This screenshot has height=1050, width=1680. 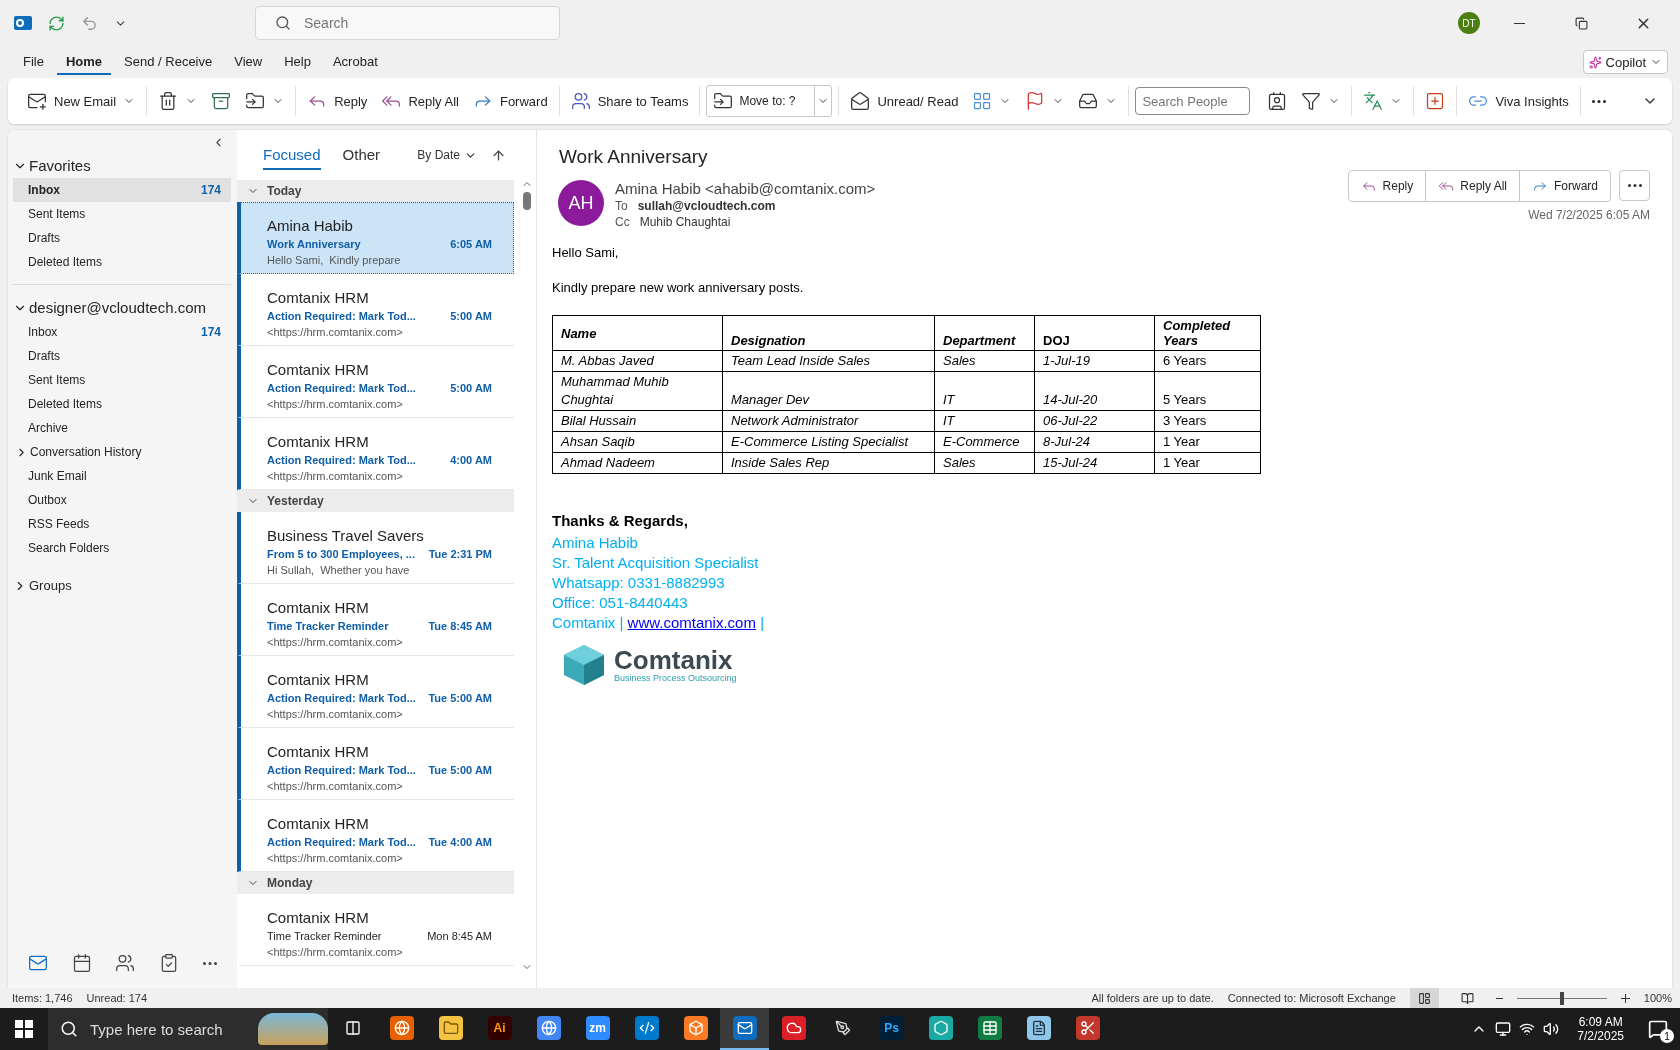 I want to click on message-time: Tue 4:00 AM, so click(x=460, y=842).